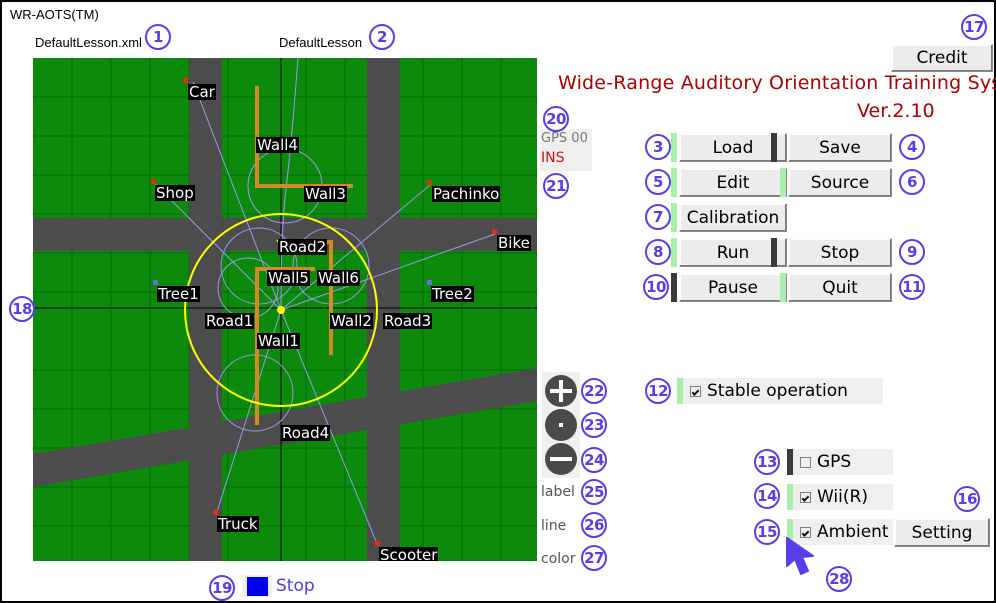  What do you see at coordinates (774, 252) in the screenshot?
I see `stop-state-bar` at bounding box center [774, 252].